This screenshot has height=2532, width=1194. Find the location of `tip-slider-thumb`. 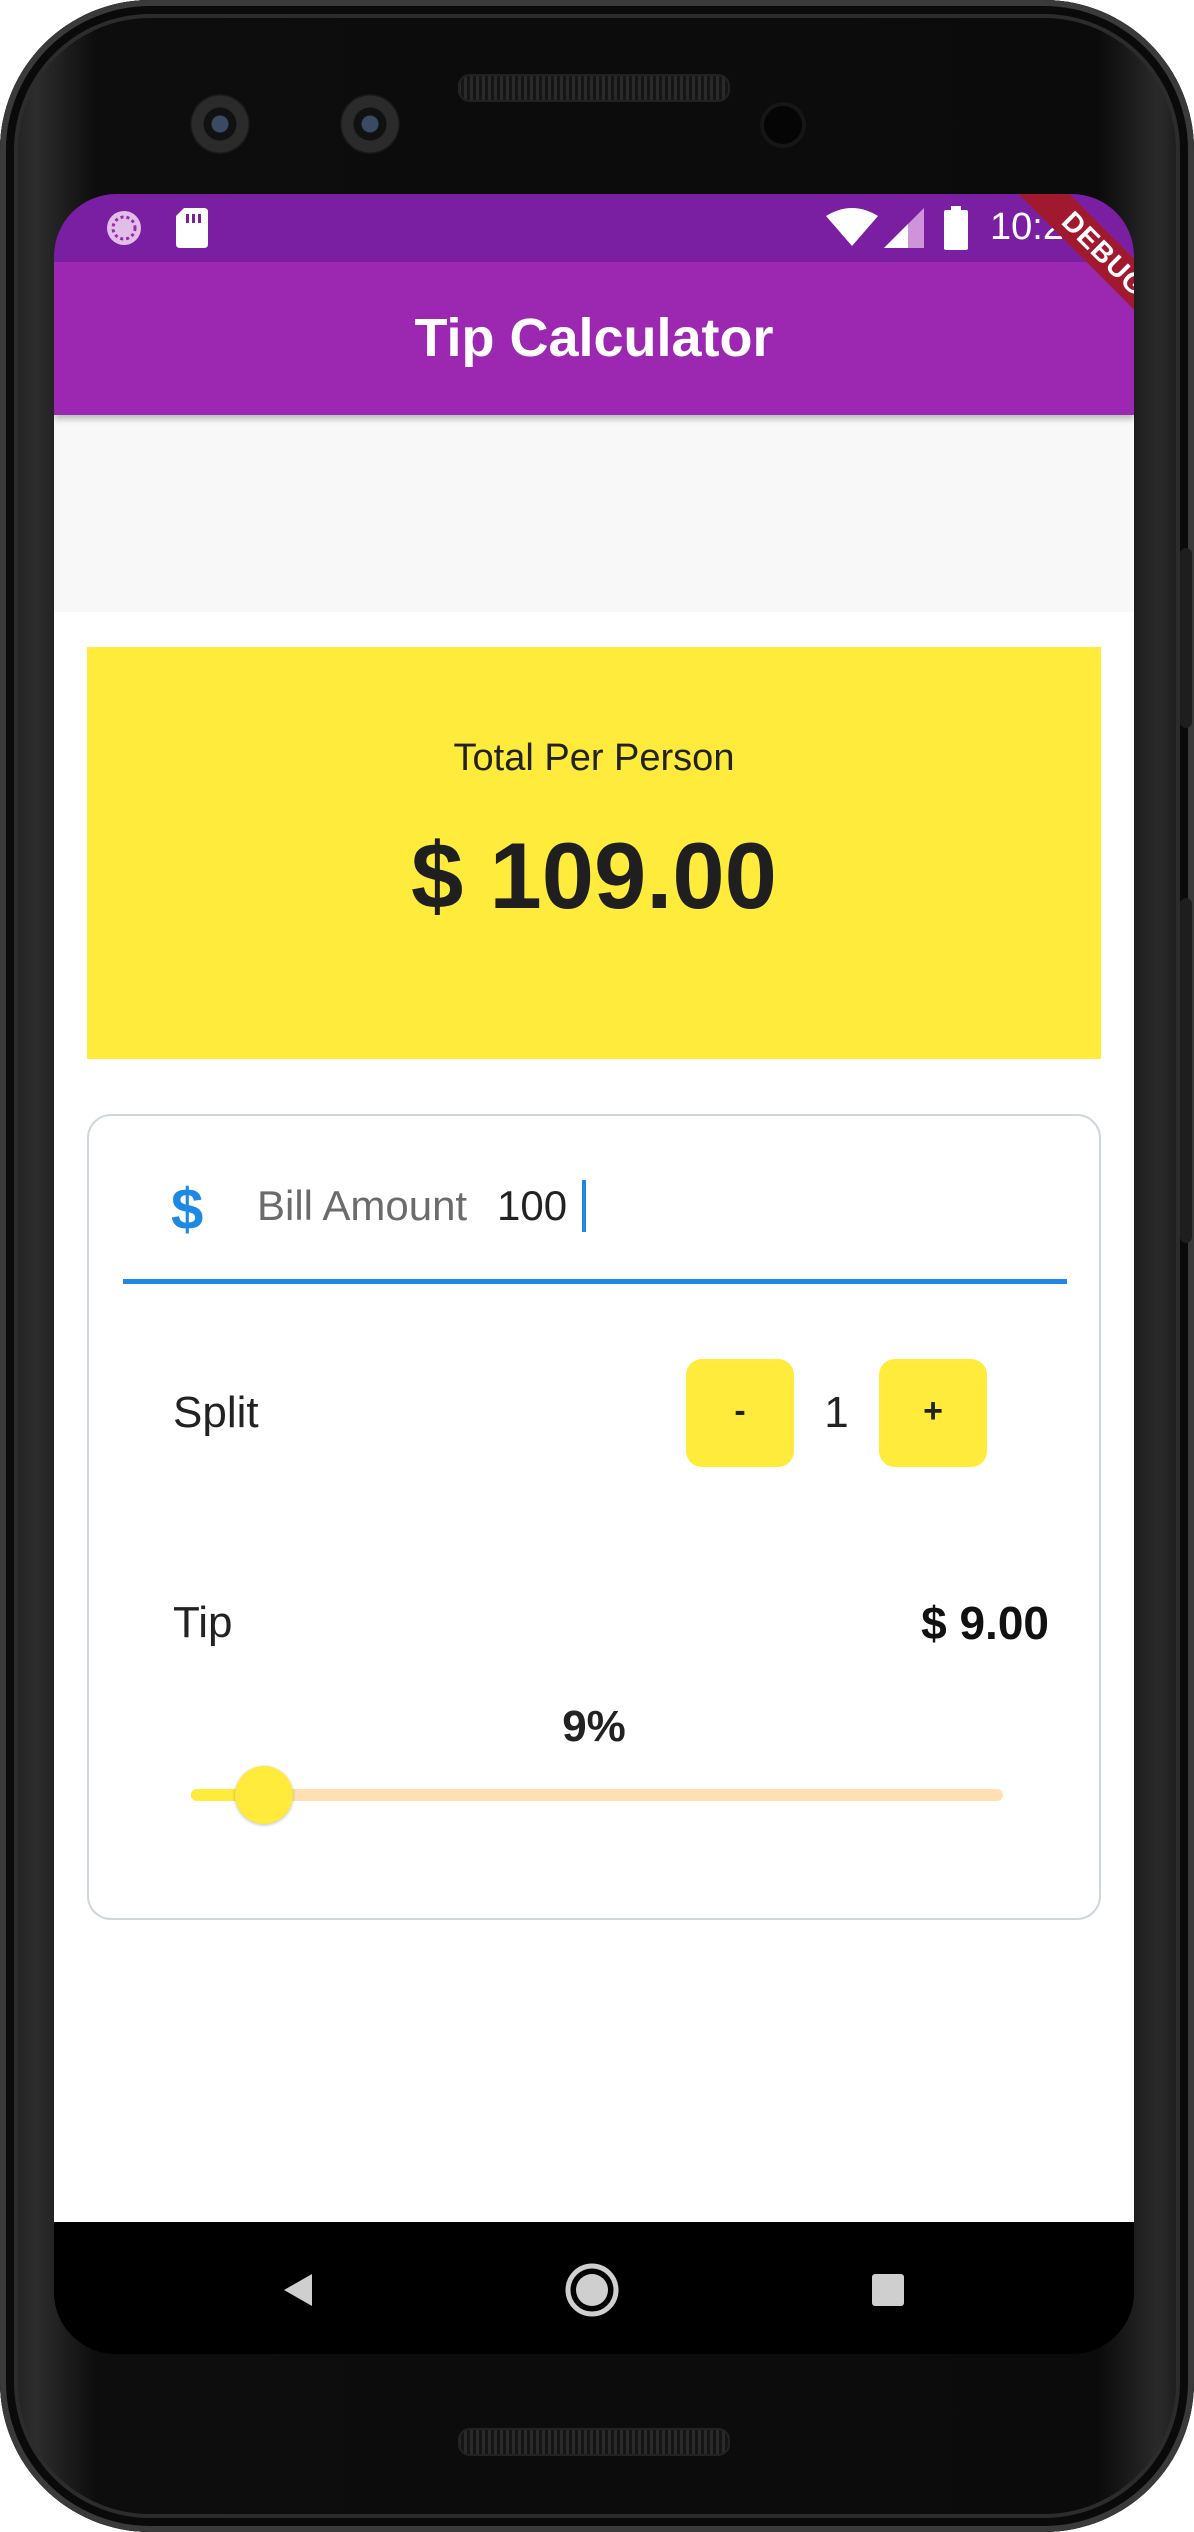

tip-slider-thumb is located at coordinates (264, 1795).